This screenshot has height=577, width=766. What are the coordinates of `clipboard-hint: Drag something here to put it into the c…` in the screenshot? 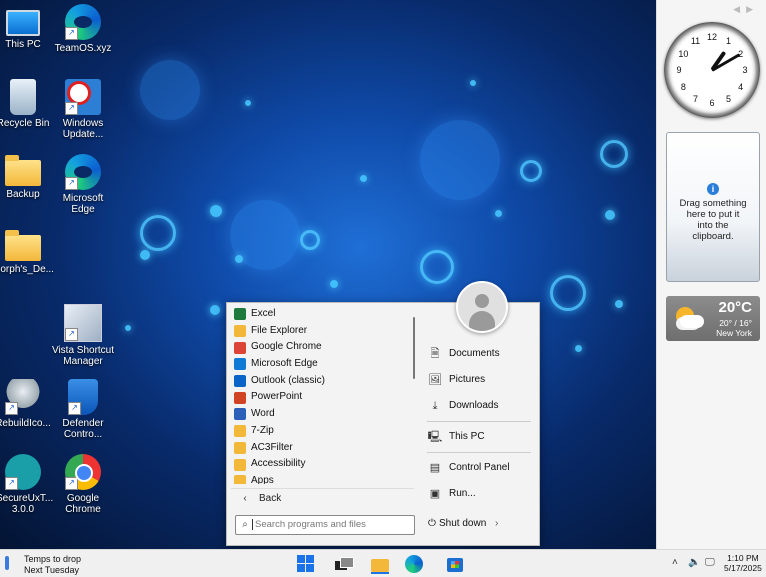 It's located at (713, 220).